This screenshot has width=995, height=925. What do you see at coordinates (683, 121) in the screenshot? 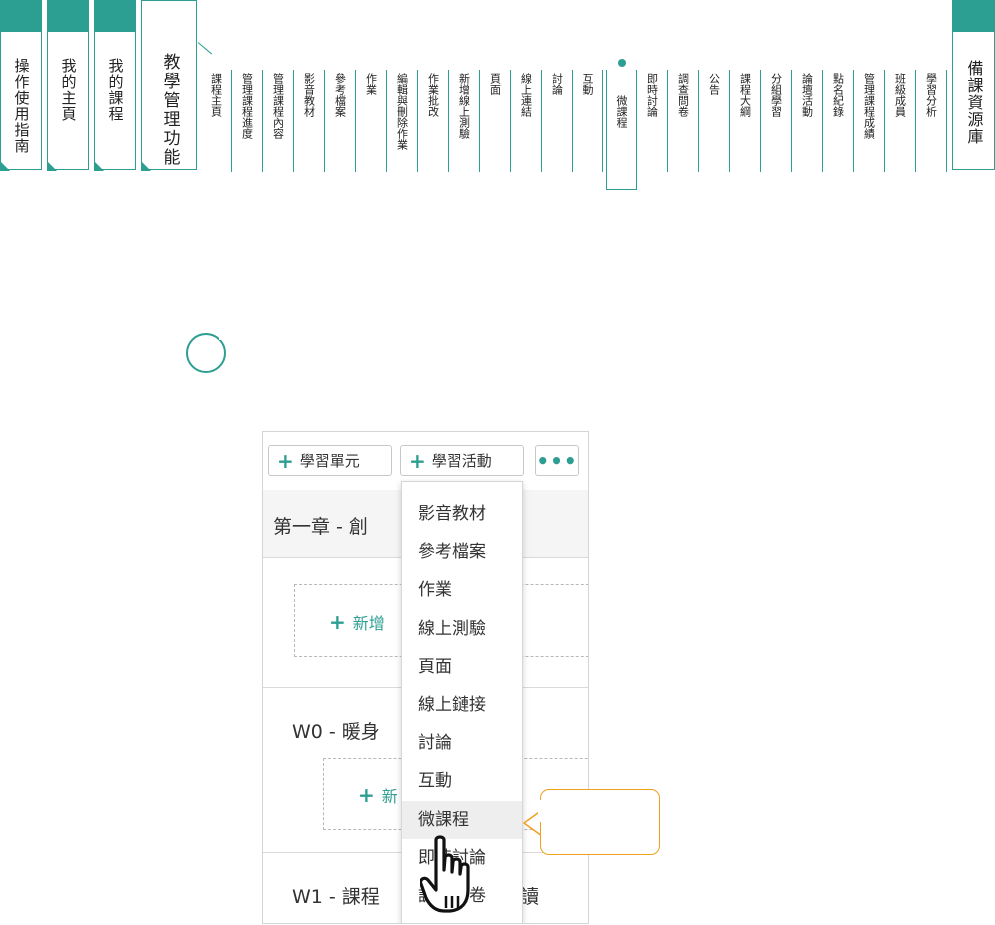
I see `sub-tab-item: 調查問卷` at bounding box center [683, 121].